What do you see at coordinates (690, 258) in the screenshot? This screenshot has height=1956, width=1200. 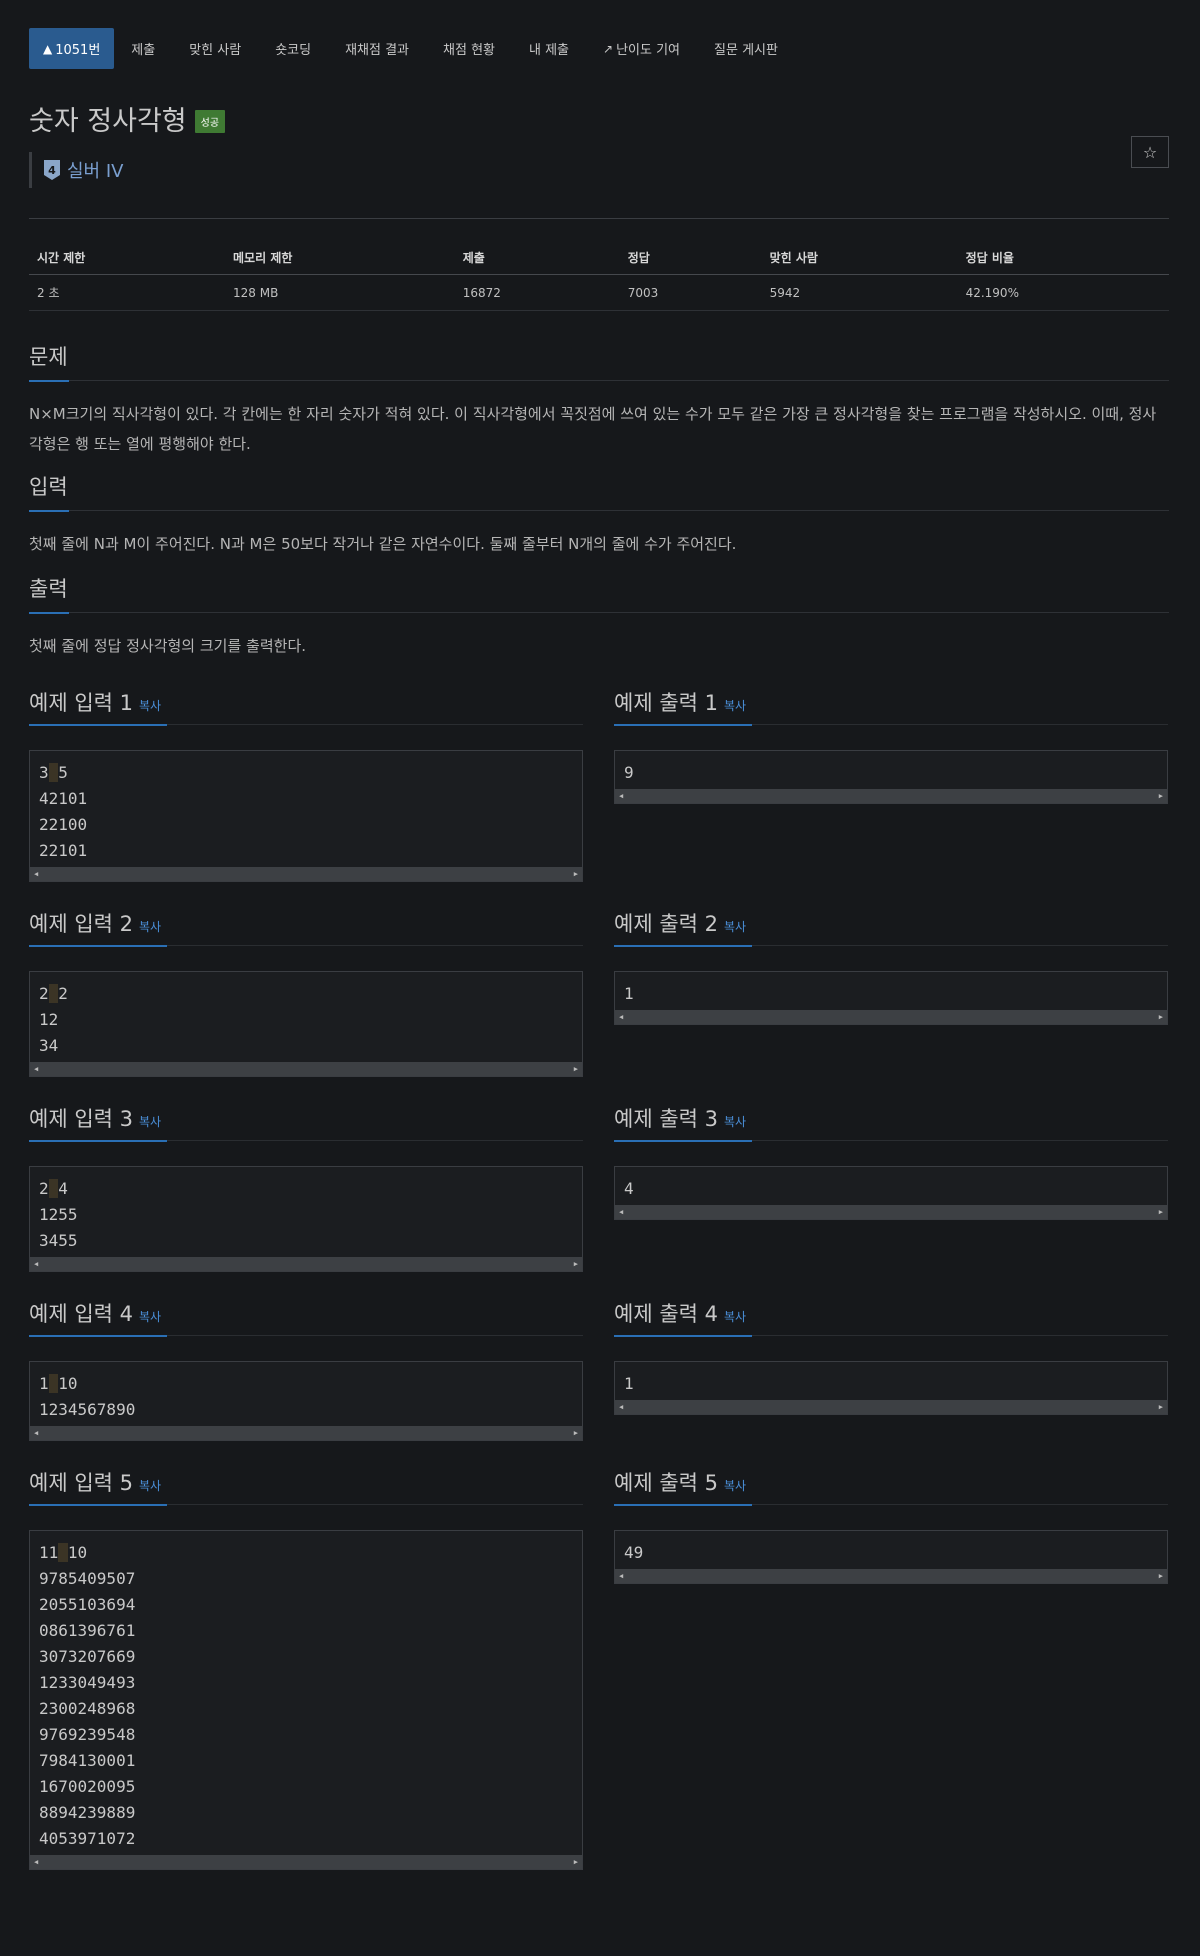 I see `stats-header: 정답` at bounding box center [690, 258].